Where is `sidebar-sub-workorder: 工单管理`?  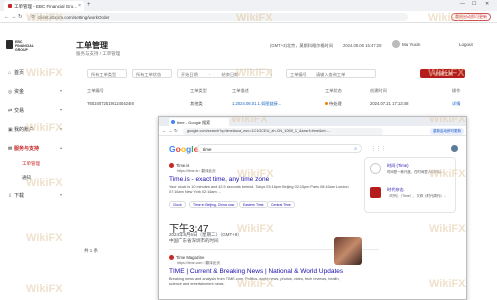
sidebar-sub-workorder: 工单管理 is located at coordinates (31, 164).